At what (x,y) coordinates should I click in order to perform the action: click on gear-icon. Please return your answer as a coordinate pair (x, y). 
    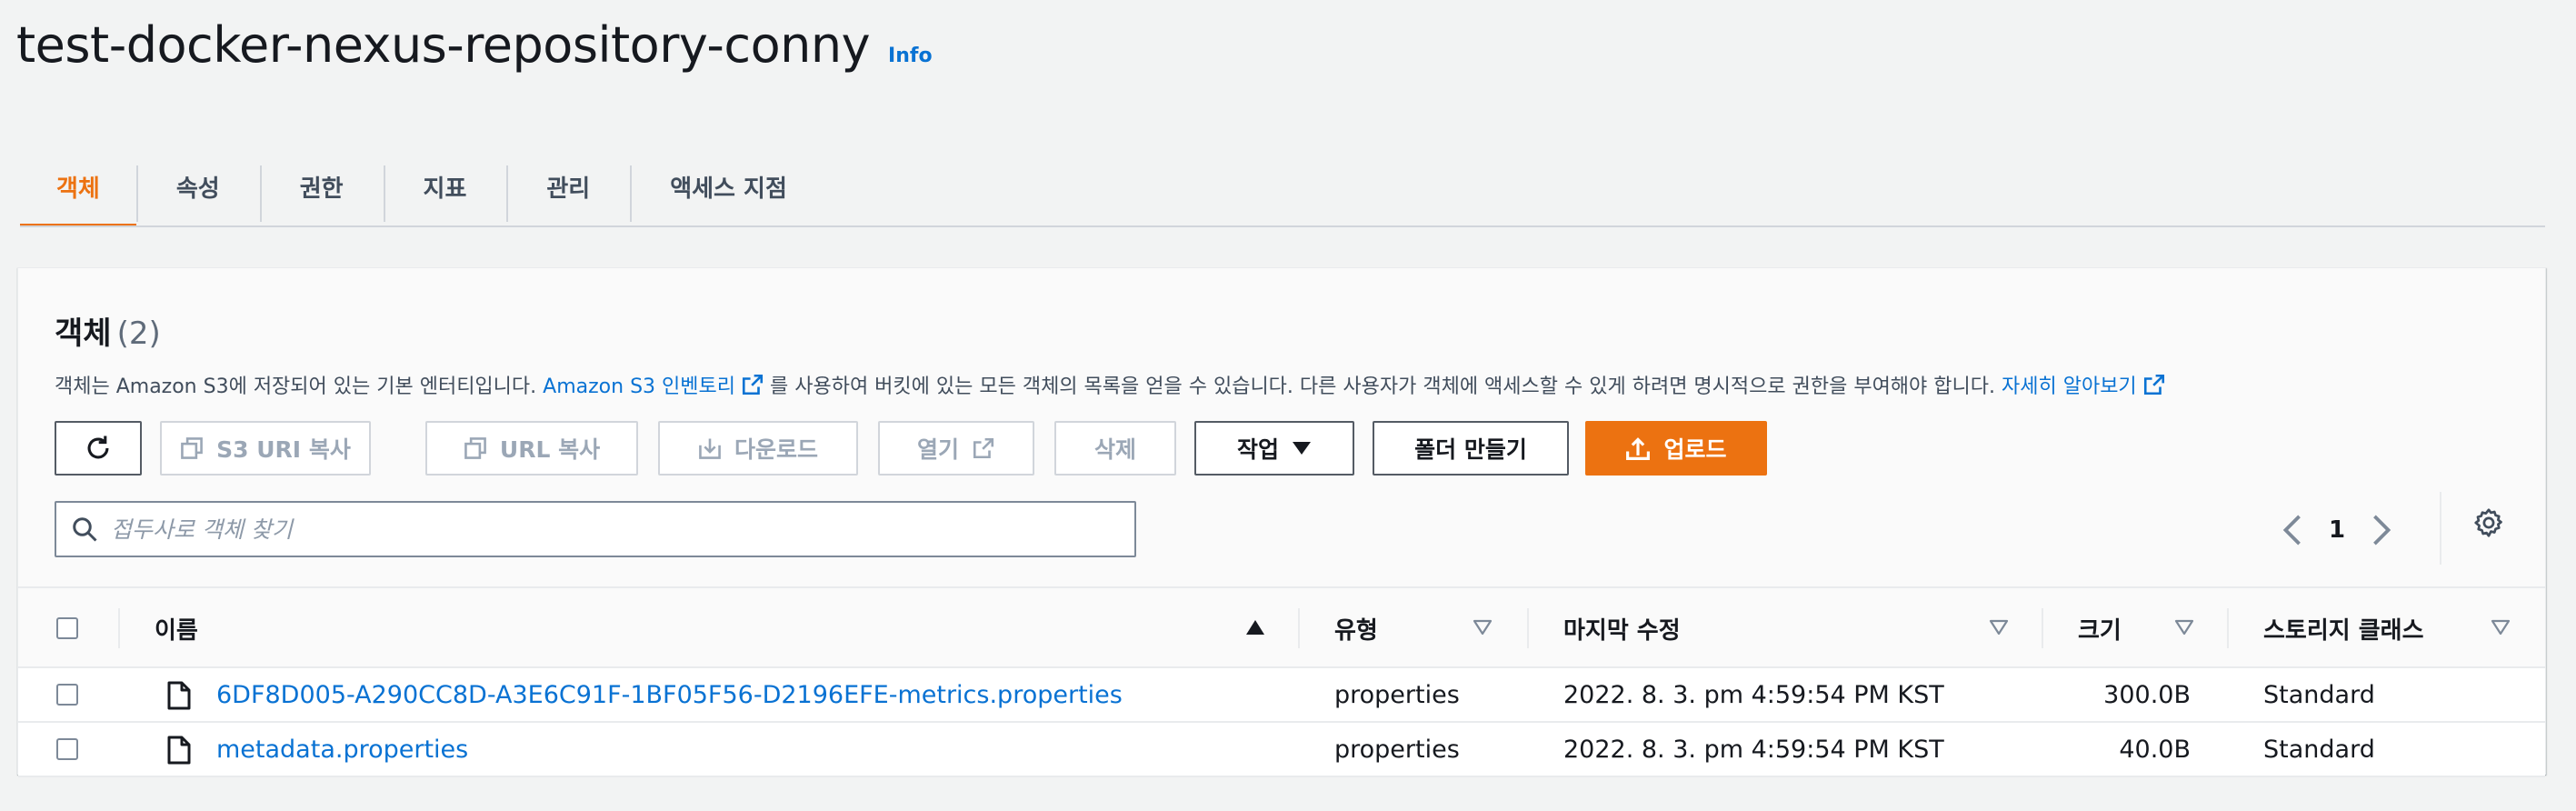
    Looking at the image, I should click on (2488, 523).